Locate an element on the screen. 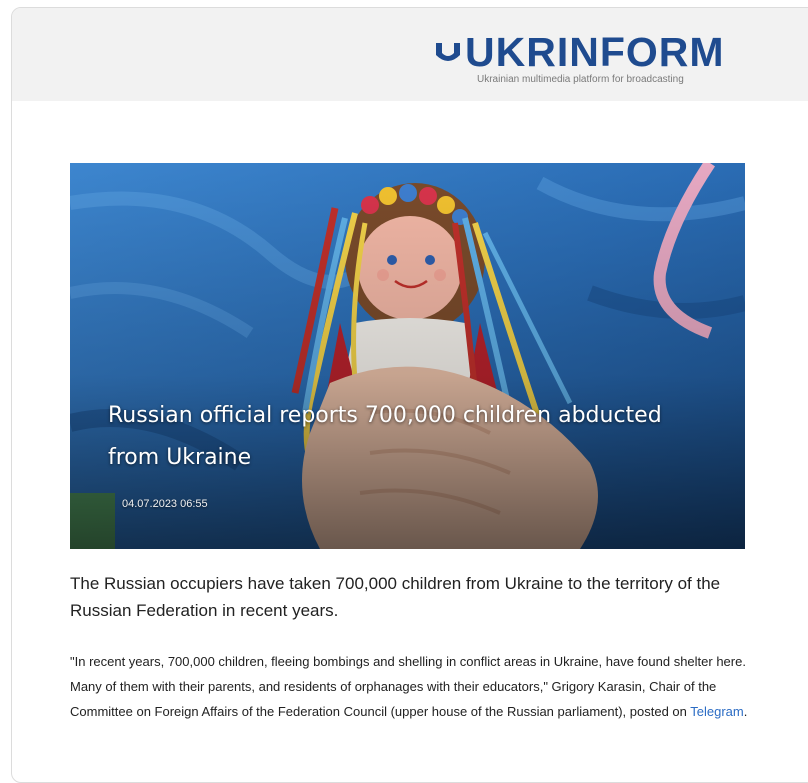 The height and width of the screenshot is (783, 808). telegram-link: Telegram is located at coordinates (716, 711).